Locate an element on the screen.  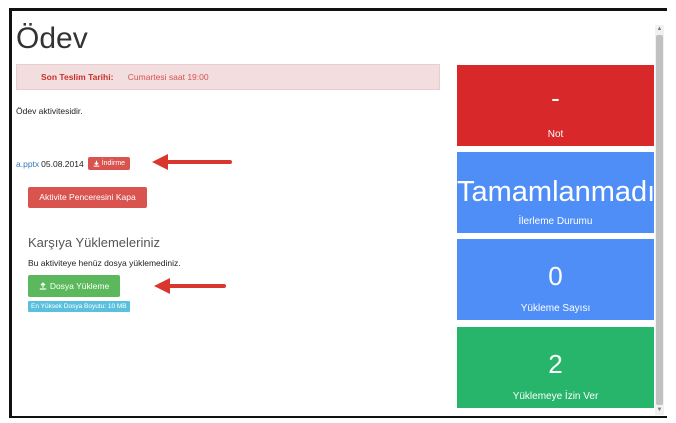
scroll-up-arrow-icon: ▲ is located at coordinates (659, 29).